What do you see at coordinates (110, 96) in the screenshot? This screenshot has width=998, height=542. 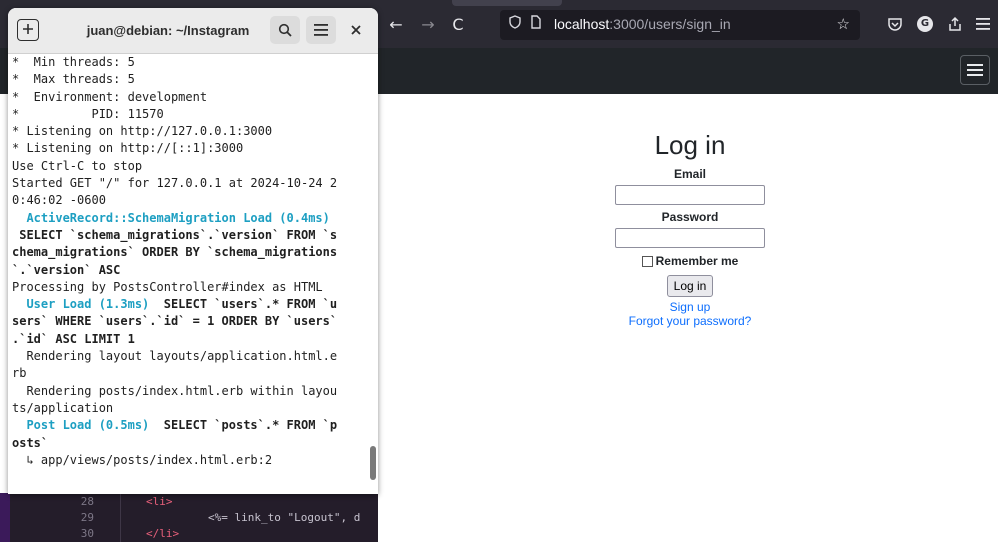 I see `terminal-line: * Environment: development` at bounding box center [110, 96].